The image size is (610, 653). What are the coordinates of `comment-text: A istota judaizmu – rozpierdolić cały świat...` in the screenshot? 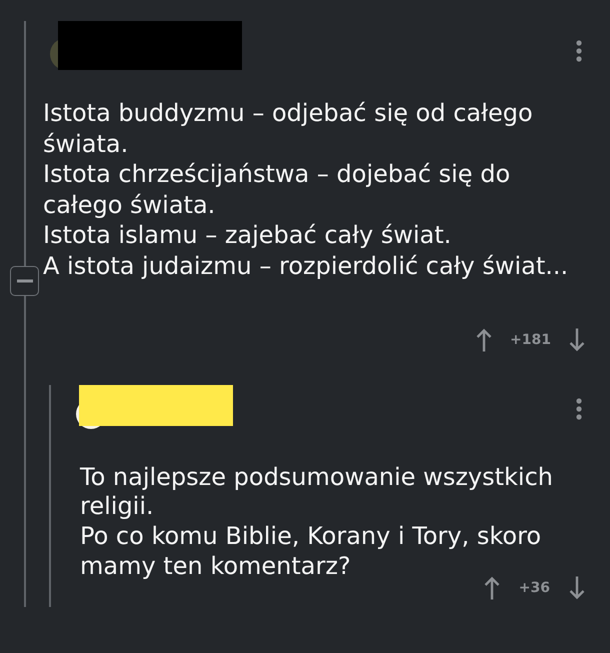 It's located at (306, 266).